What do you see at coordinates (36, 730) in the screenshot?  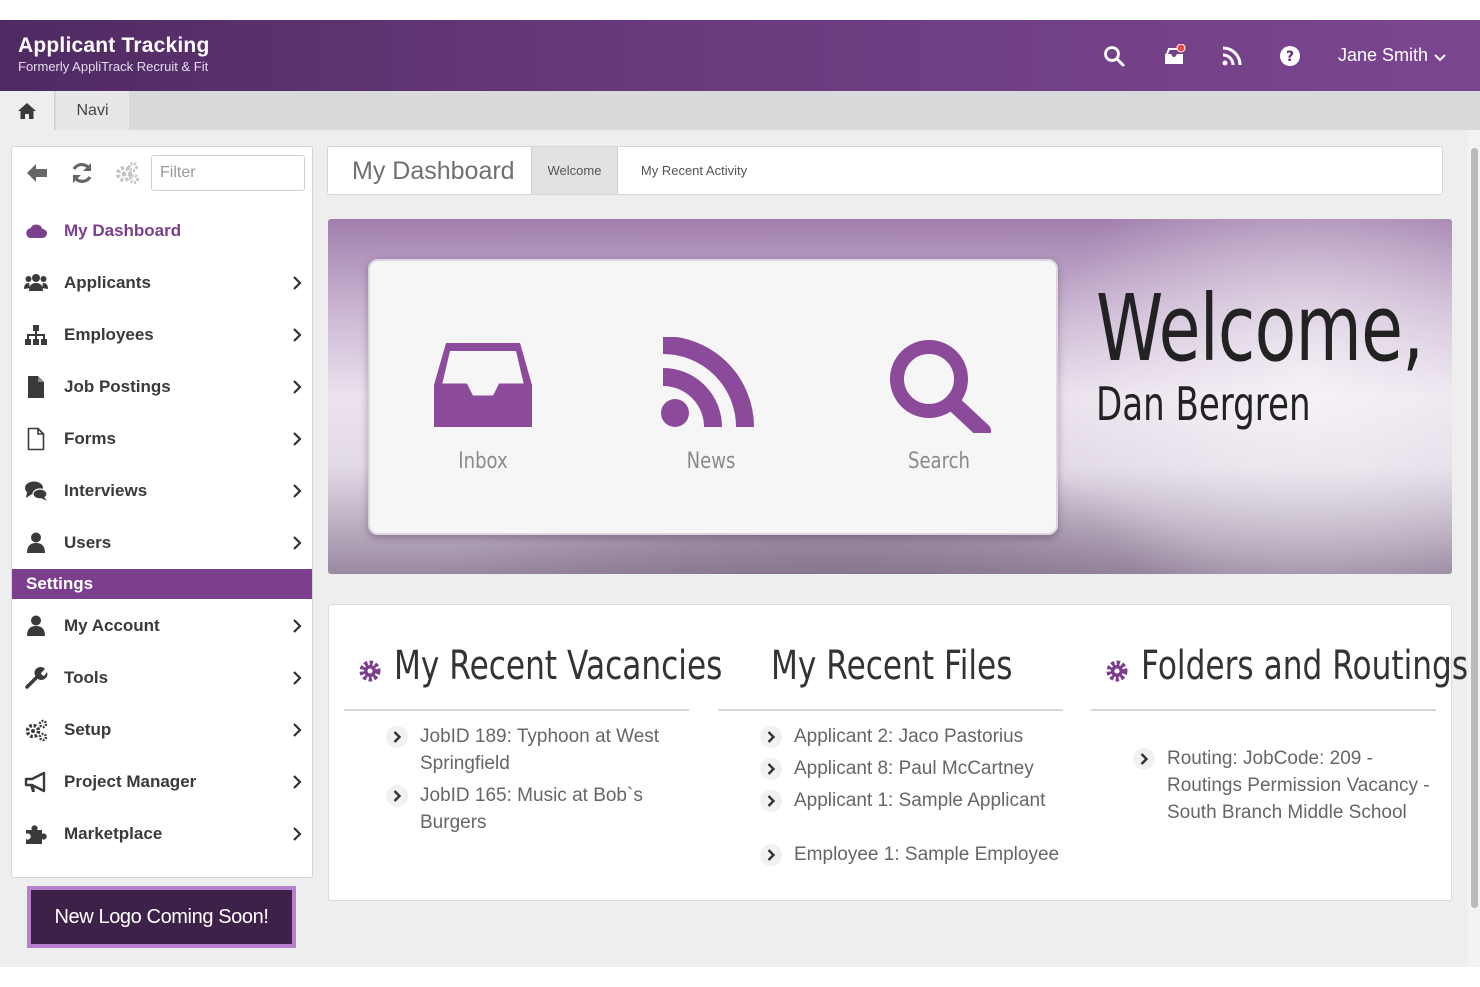 I see `cogs-icon` at bounding box center [36, 730].